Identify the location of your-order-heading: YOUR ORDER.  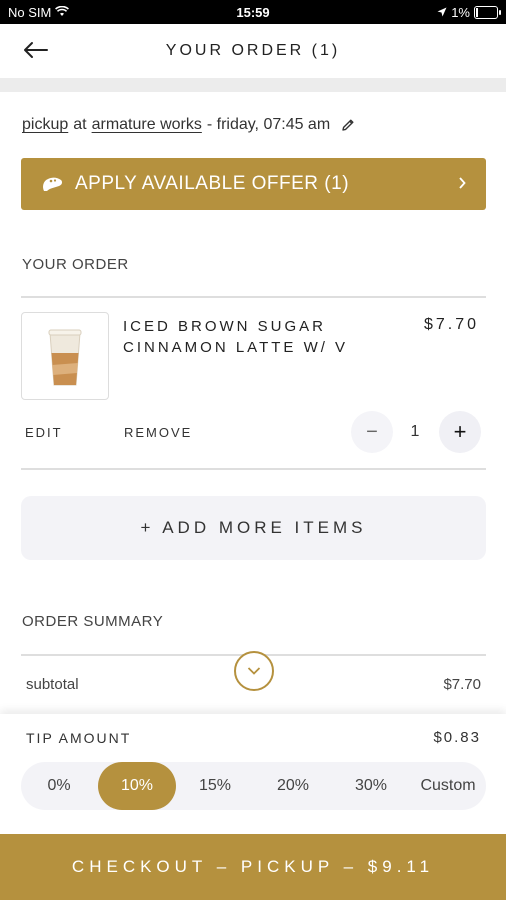
(75, 264).